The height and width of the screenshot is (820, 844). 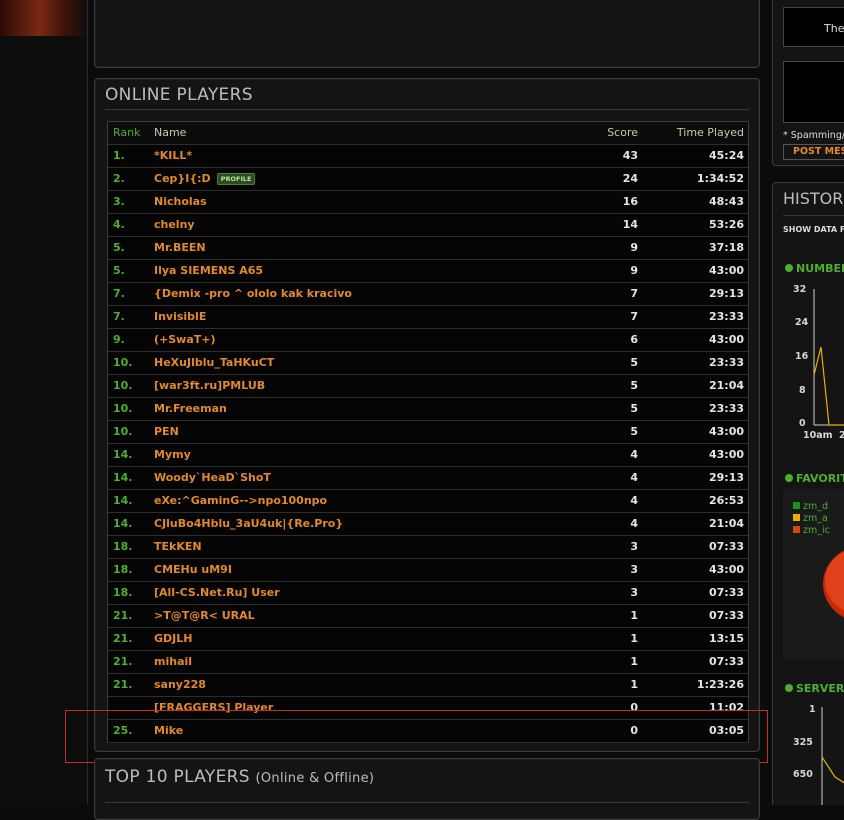 What do you see at coordinates (813, 229) in the screenshot?
I see `show-data-for: SHOW DATA FOR` at bounding box center [813, 229].